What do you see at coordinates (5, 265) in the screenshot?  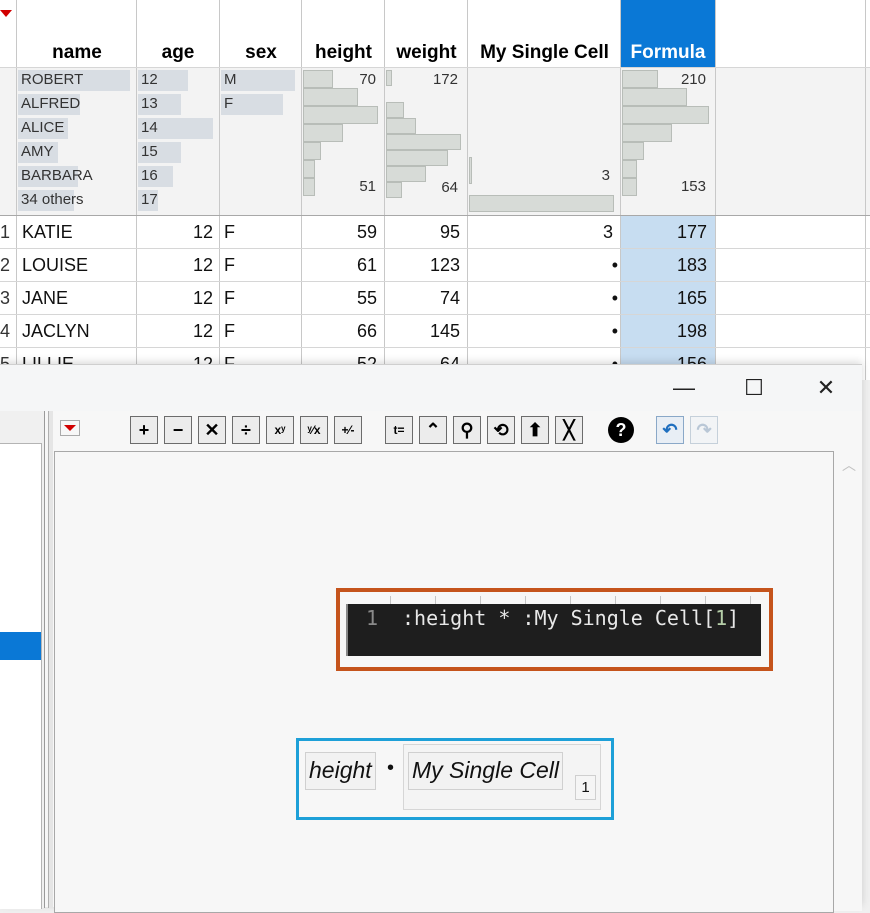 I see `row-number: 2` at bounding box center [5, 265].